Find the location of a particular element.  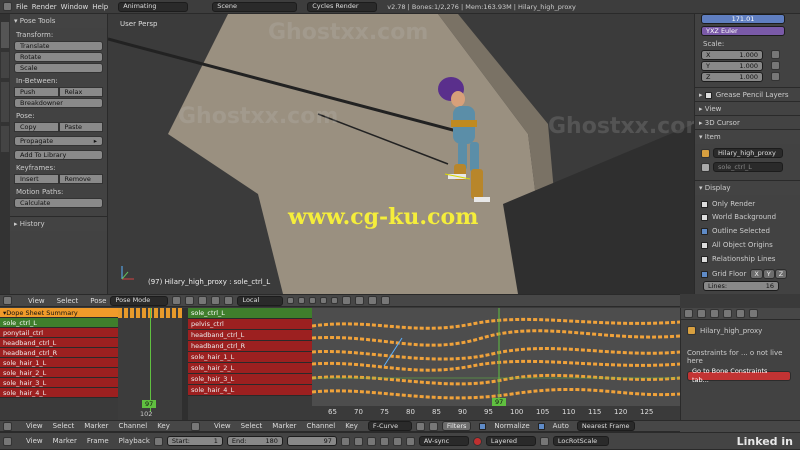

end-frame-field: End: 180 is located at coordinates (254, 441).